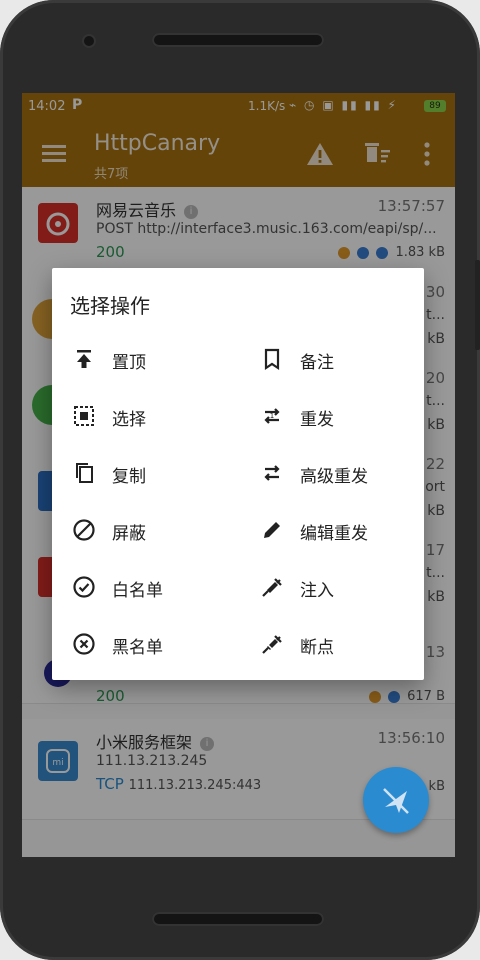  I want to click on action-label: 注入, so click(317, 591).